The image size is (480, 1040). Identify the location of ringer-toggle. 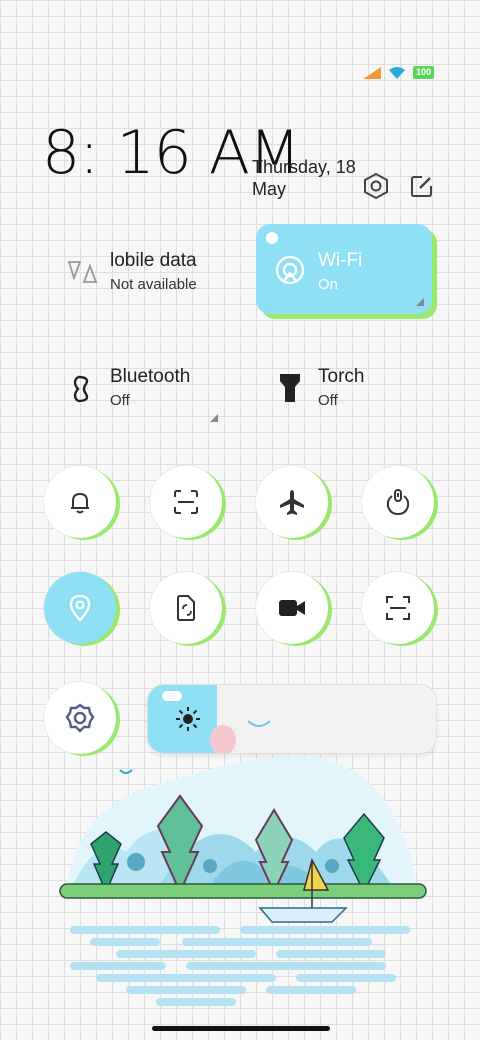
(80, 502).